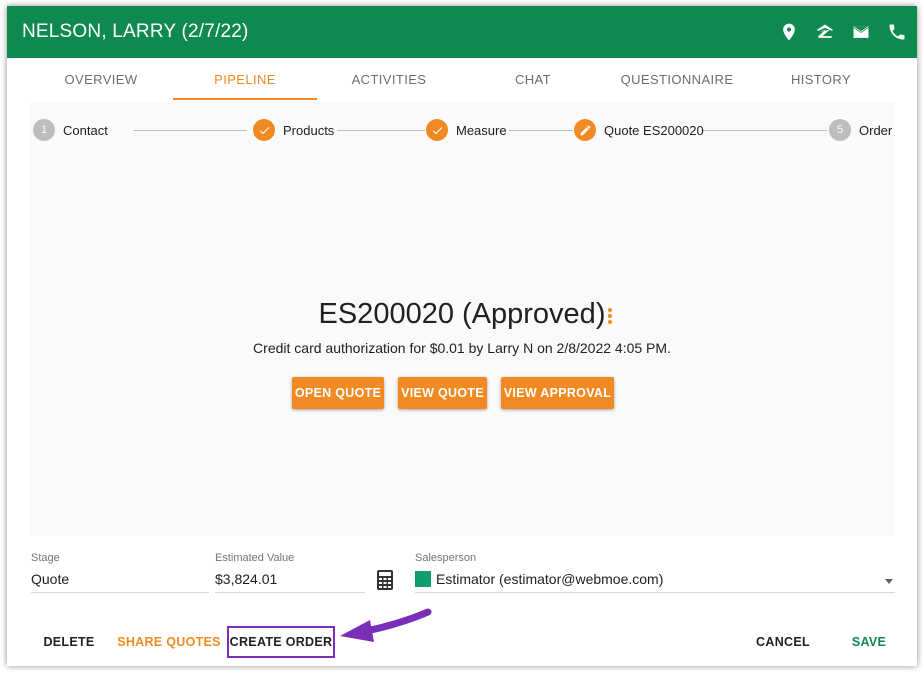 The height and width of the screenshot is (674, 924). I want to click on header-actions, so click(837, 32).